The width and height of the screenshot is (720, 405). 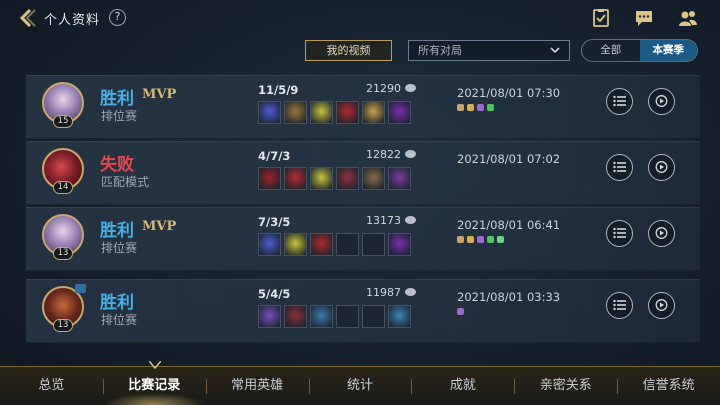 What do you see at coordinates (565, 386) in the screenshot?
I see `tab-relationships: 亲密关系` at bounding box center [565, 386].